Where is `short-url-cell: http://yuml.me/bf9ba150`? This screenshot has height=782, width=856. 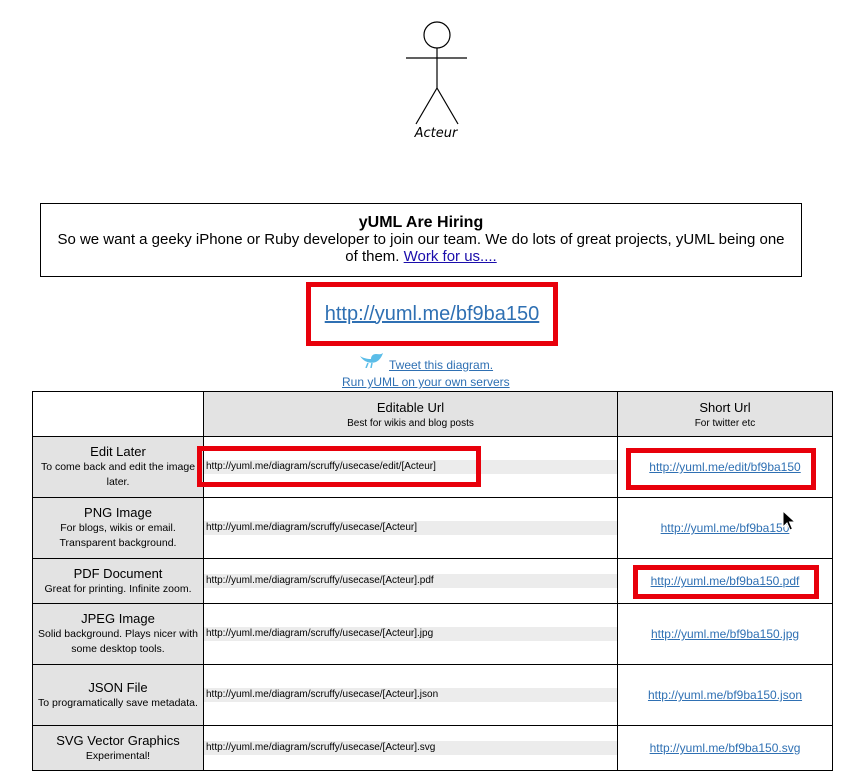 short-url-cell: http://yuml.me/bf9ba150 is located at coordinates (725, 528).